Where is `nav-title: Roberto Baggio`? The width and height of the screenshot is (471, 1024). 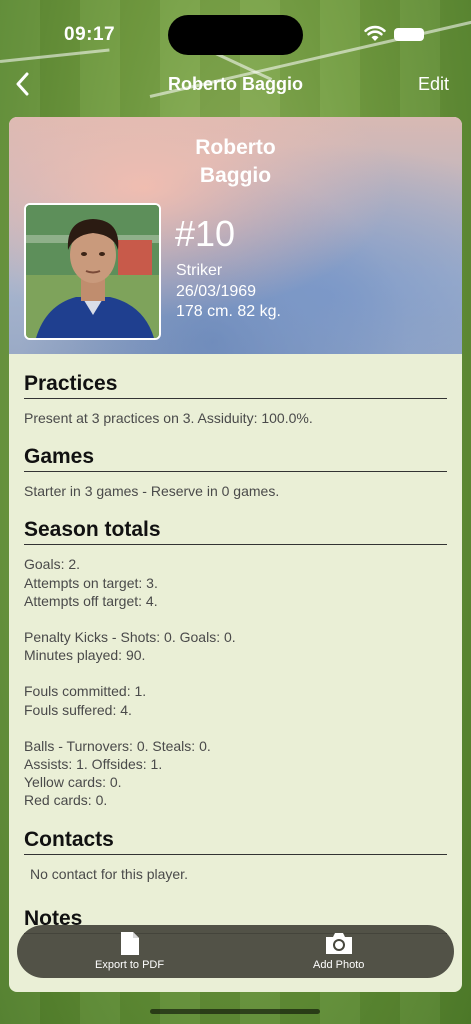
nav-title: Roberto Baggio is located at coordinates (235, 84).